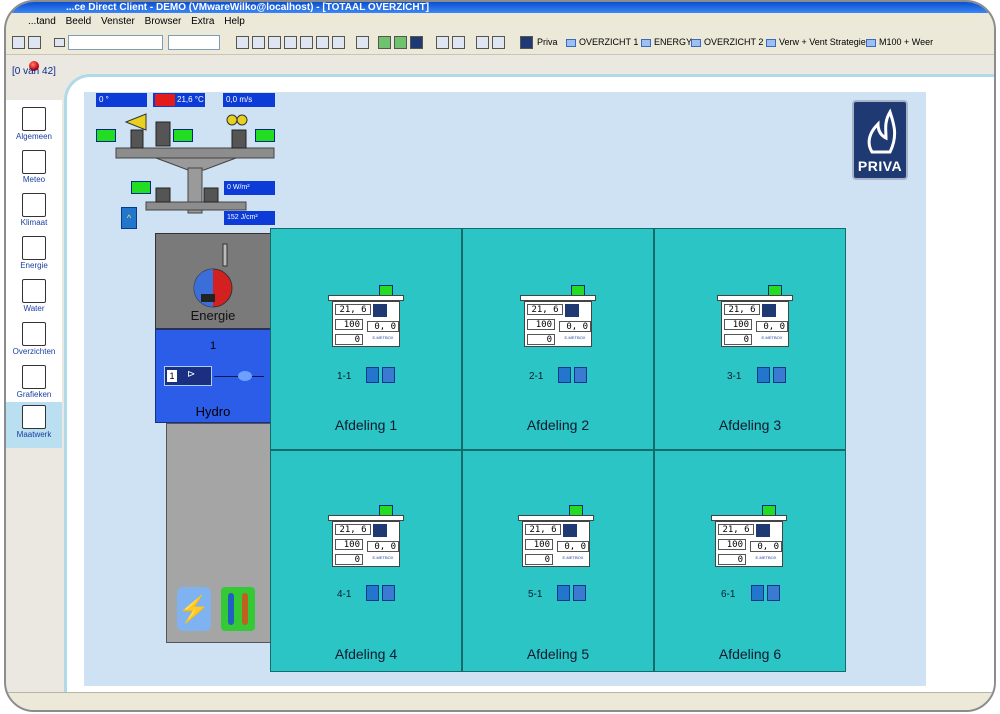 This screenshot has width=1000, height=714. Describe the element at coordinates (400, 42) in the screenshot. I see `tb-bar-chart-icon` at that location.